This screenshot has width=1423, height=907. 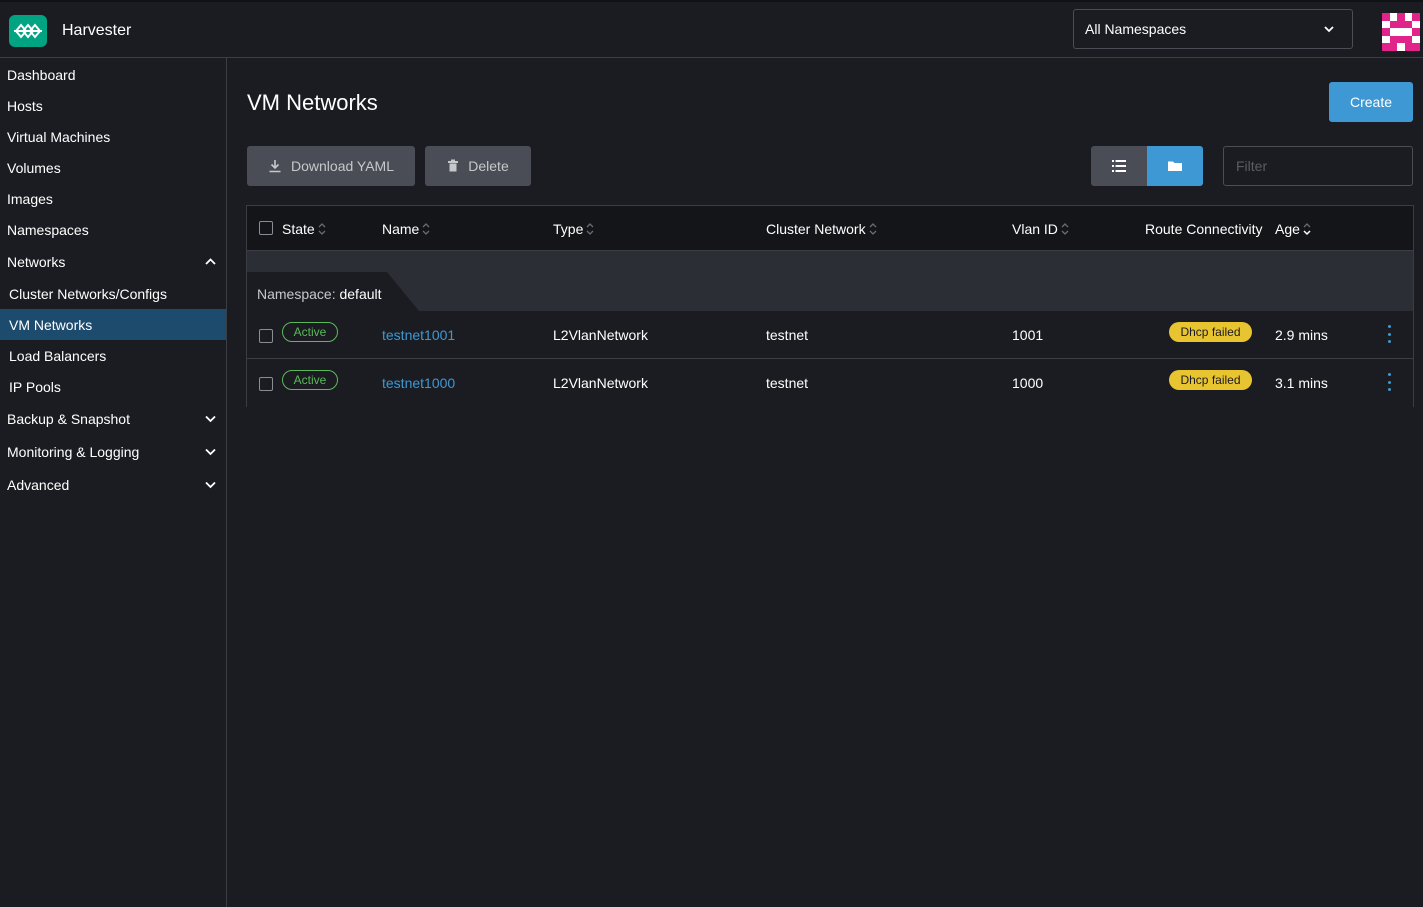 I want to click on trash-icon, so click(x=453, y=165).